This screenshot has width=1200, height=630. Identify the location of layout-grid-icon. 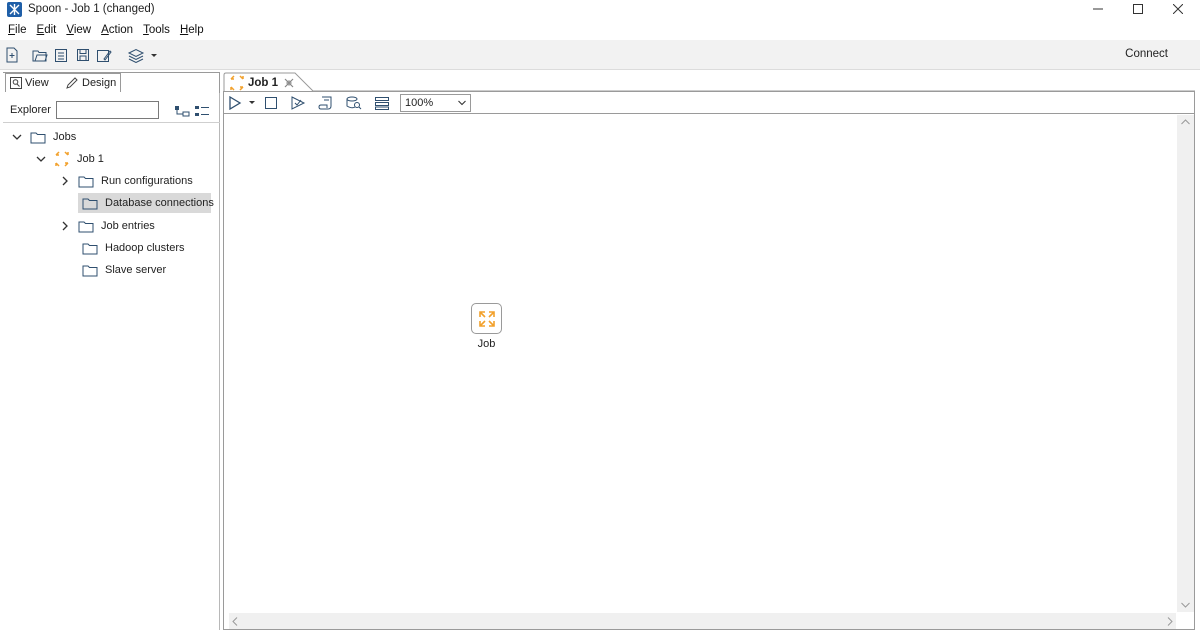
(382, 103).